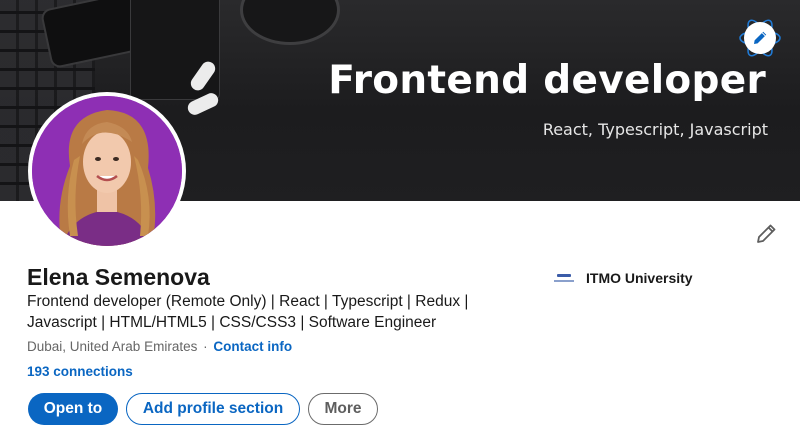  I want to click on location-text: Dubai, United Arab Emirates, so click(112, 346).